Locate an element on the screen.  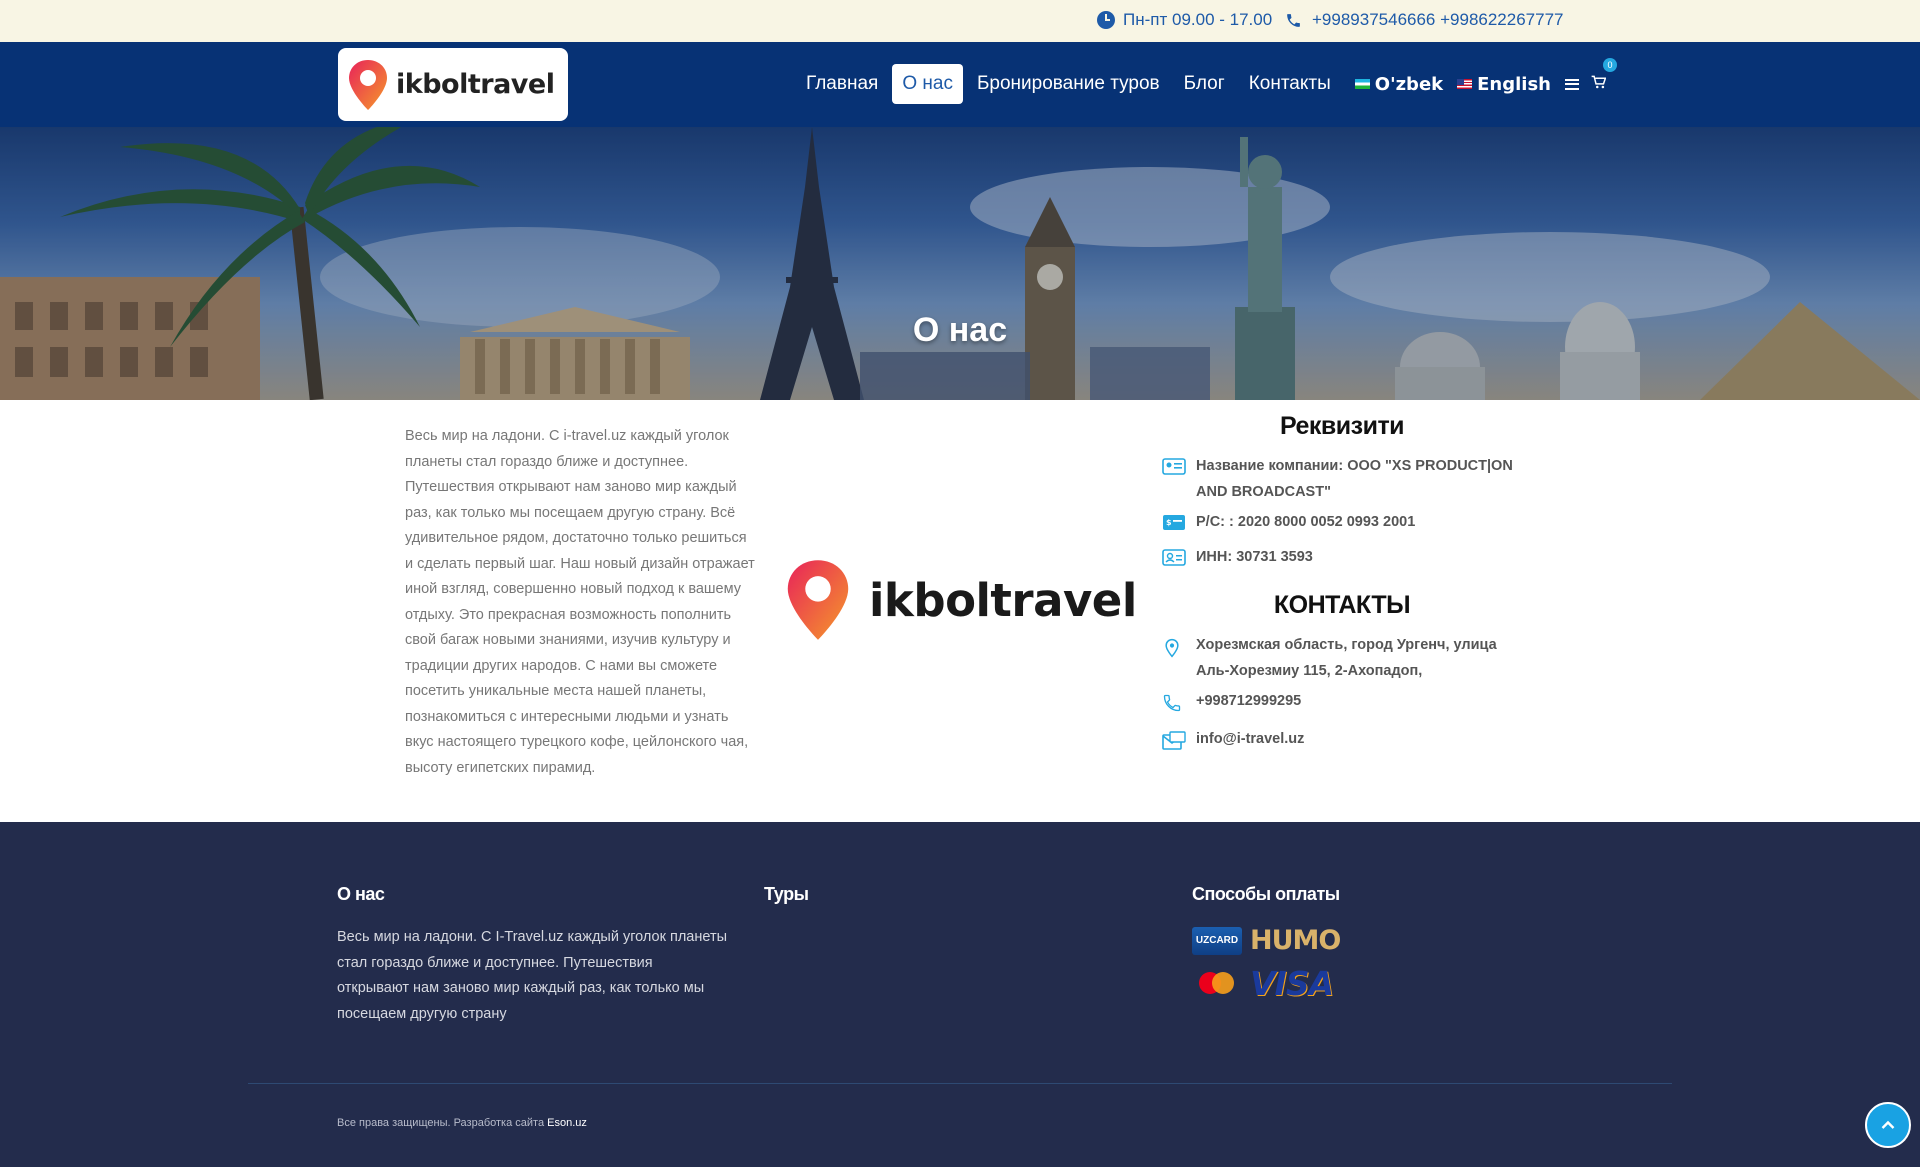
contacts-title: КОНТАКТЫ is located at coordinates (1342, 605).